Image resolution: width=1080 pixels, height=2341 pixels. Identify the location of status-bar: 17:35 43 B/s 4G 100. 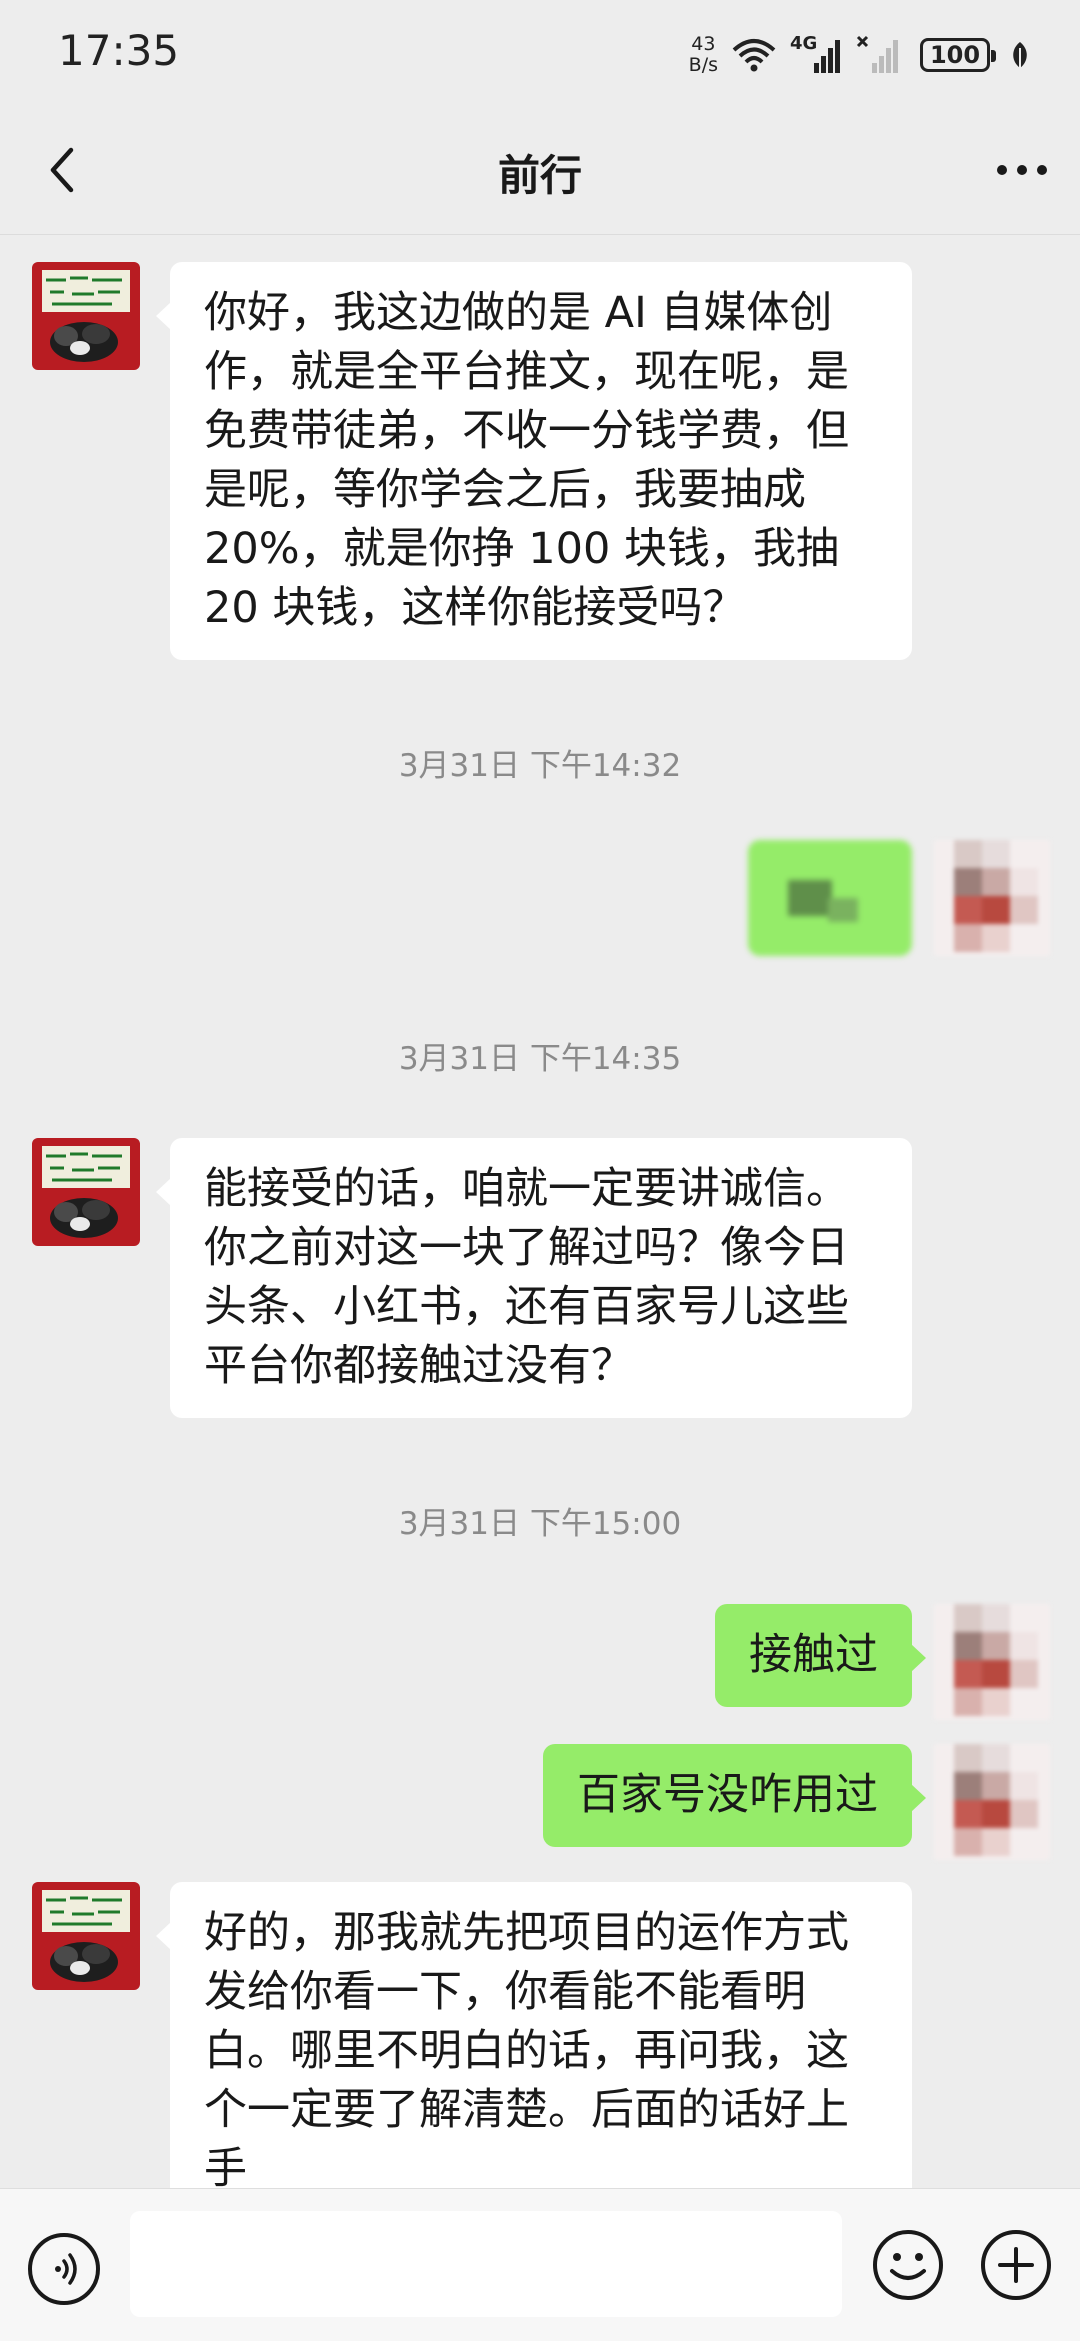
(540, 54).